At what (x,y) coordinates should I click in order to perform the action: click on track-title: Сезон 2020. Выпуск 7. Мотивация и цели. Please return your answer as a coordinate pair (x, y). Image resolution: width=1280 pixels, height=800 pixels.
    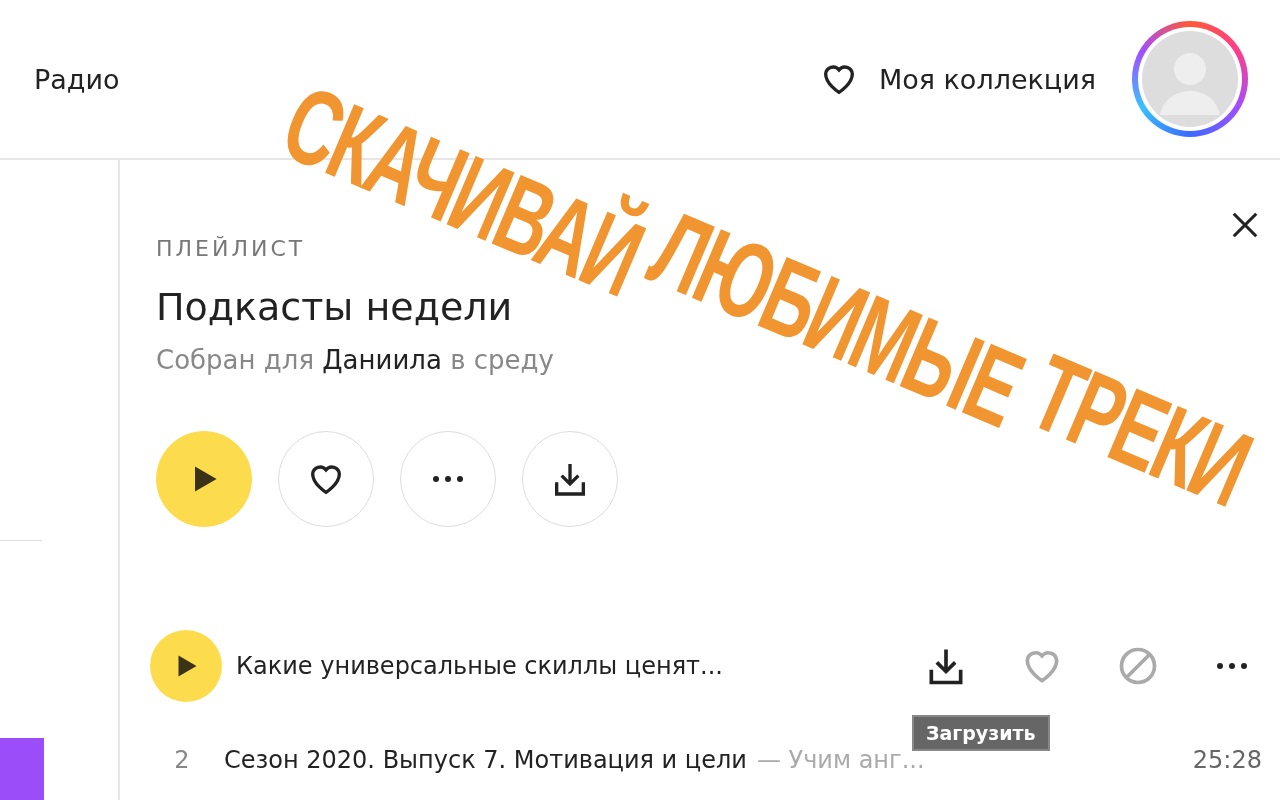
    Looking at the image, I should click on (485, 760).